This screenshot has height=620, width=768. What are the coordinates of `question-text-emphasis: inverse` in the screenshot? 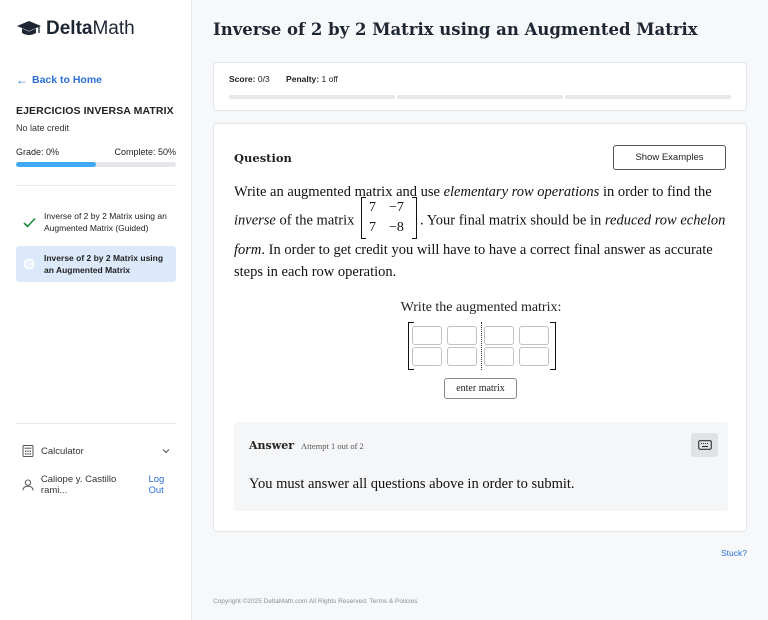 It's located at (255, 220).